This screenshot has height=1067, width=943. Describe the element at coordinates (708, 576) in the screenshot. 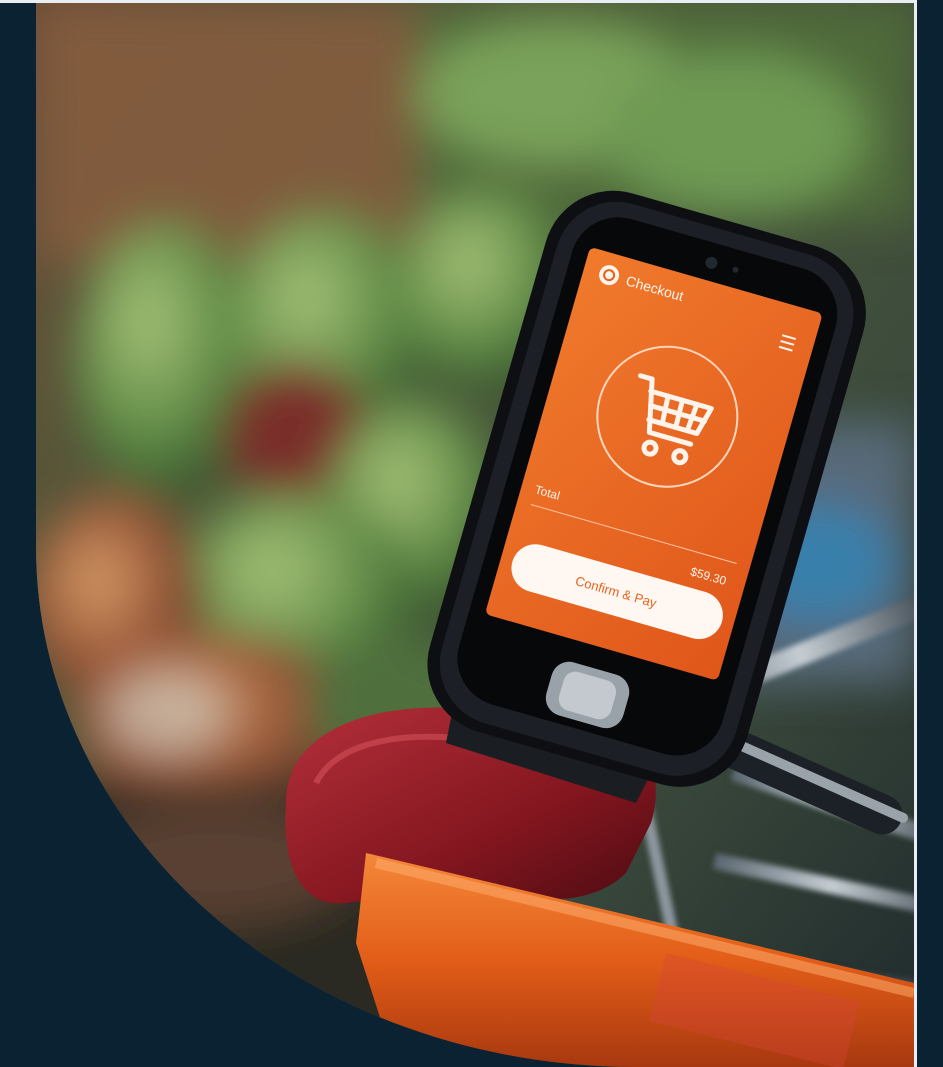

I see `total-amount: $59.30` at that location.